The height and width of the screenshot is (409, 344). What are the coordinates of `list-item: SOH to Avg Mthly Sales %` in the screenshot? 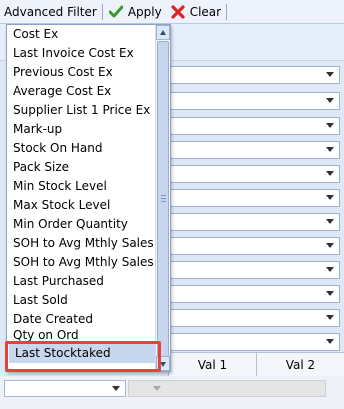 It's located at (88, 262).